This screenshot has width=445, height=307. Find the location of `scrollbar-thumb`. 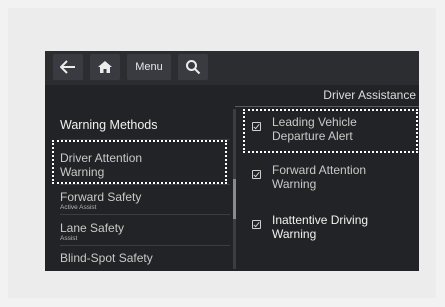

scrollbar-thumb is located at coordinates (234, 199).